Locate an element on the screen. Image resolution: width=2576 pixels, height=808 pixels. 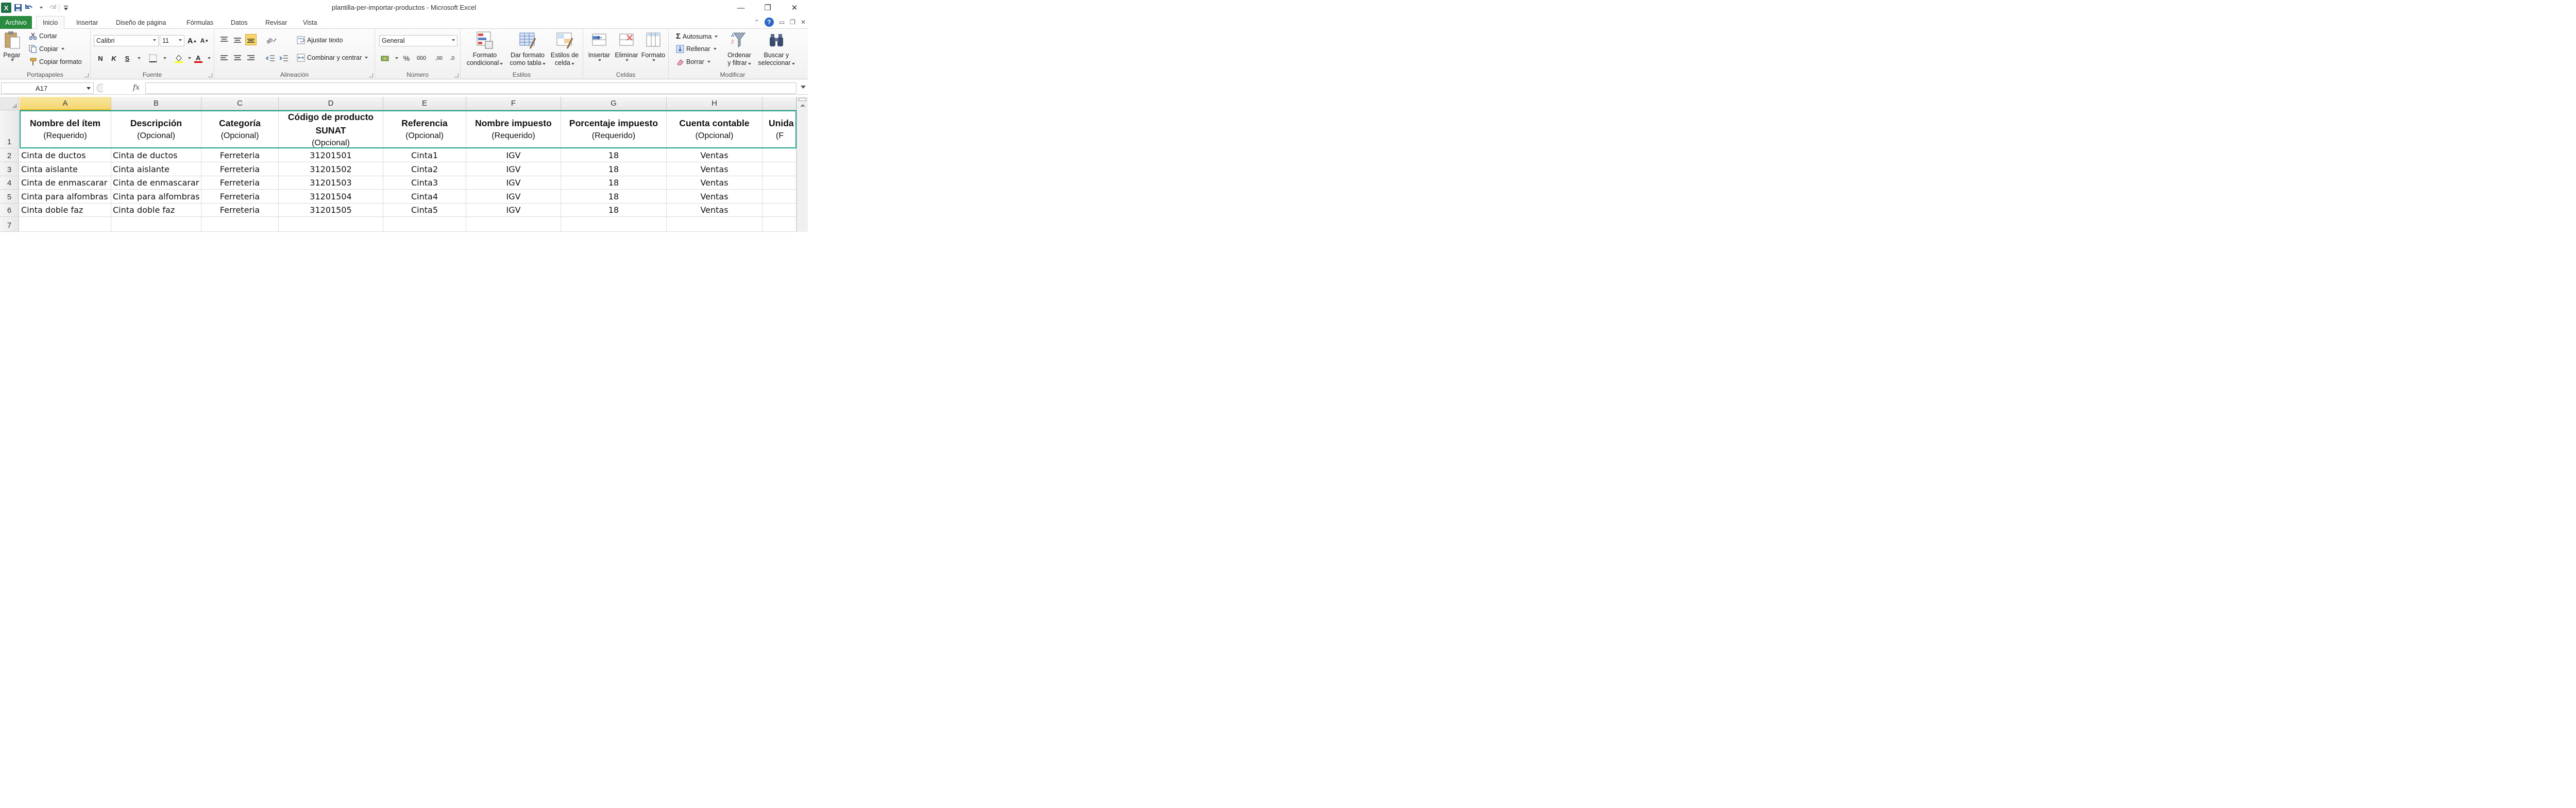
doc-minimize-icon: ▭ is located at coordinates (782, 22).